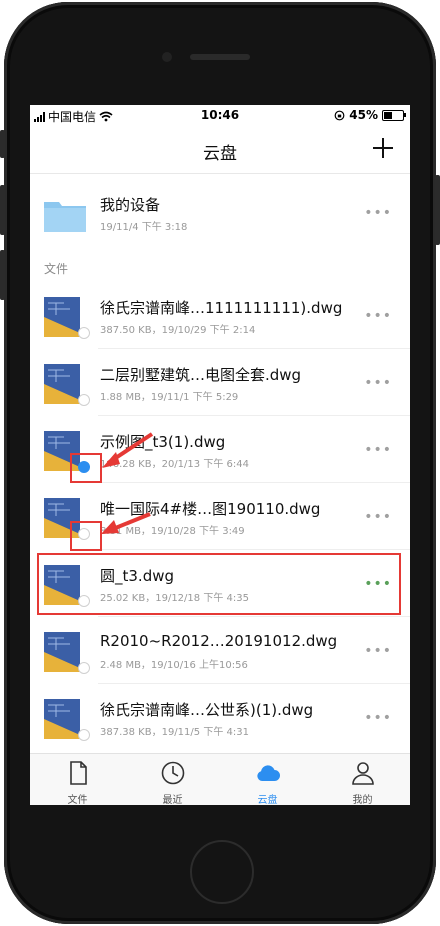  Describe the element at coordinates (220, 213) in the screenshot. I see `device-row: 我的设备 19/11/4 下午 3:18 •••` at that location.